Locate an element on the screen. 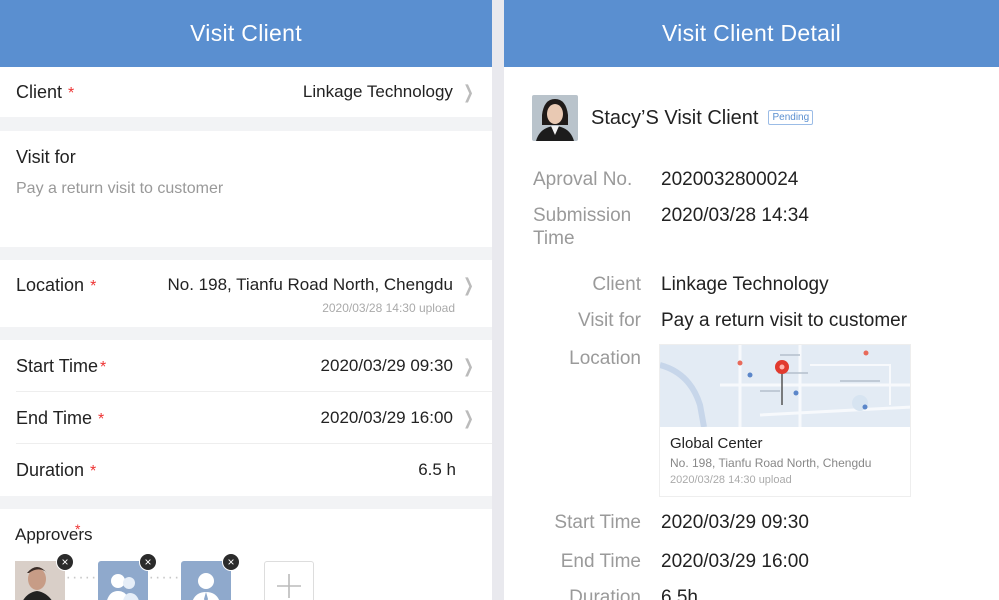  duration-value: 6.5 h is located at coordinates (437, 469).